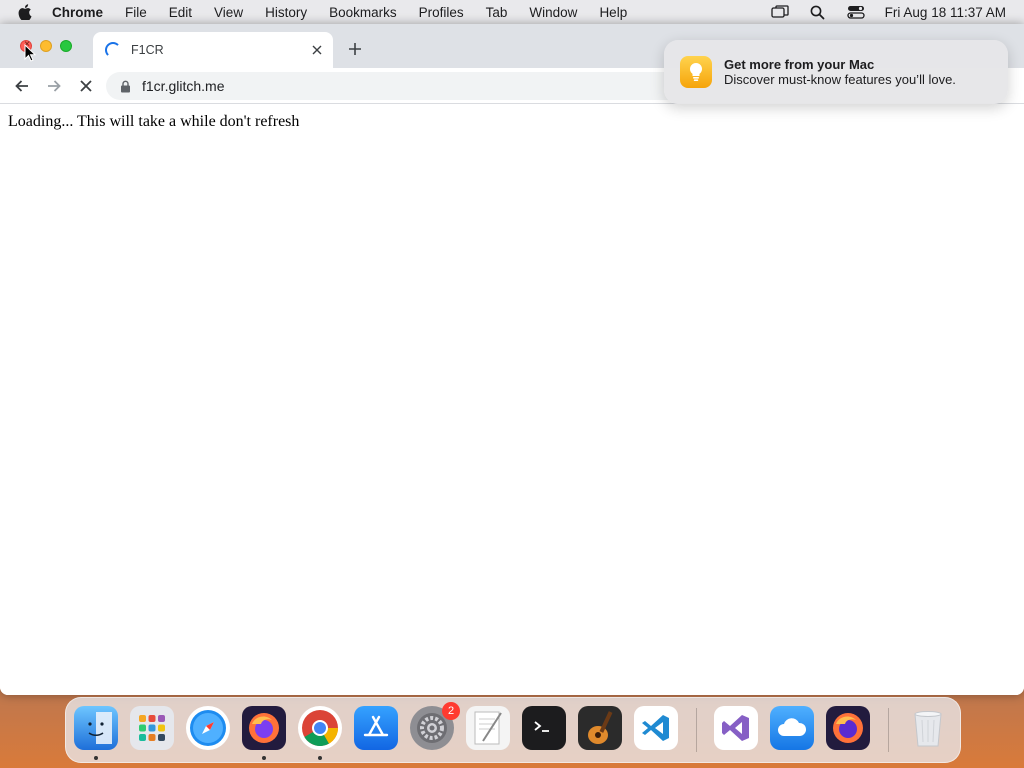 This screenshot has width=1024, height=768. What do you see at coordinates (488, 728) in the screenshot?
I see `dock-textedit-icon` at bounding box center [488, 728].